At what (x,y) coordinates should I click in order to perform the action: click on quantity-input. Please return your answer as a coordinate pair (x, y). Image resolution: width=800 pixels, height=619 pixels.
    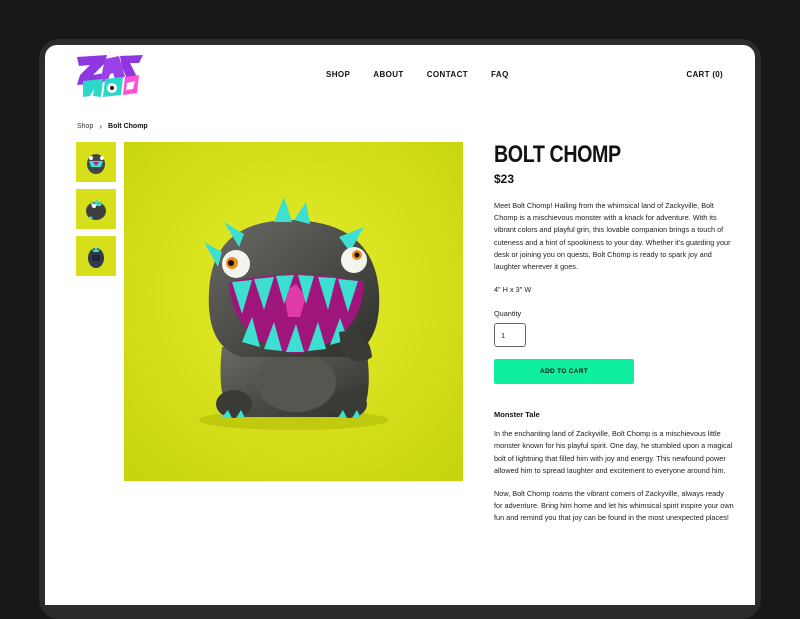
    Looking at the image, I should click on (510, 335).